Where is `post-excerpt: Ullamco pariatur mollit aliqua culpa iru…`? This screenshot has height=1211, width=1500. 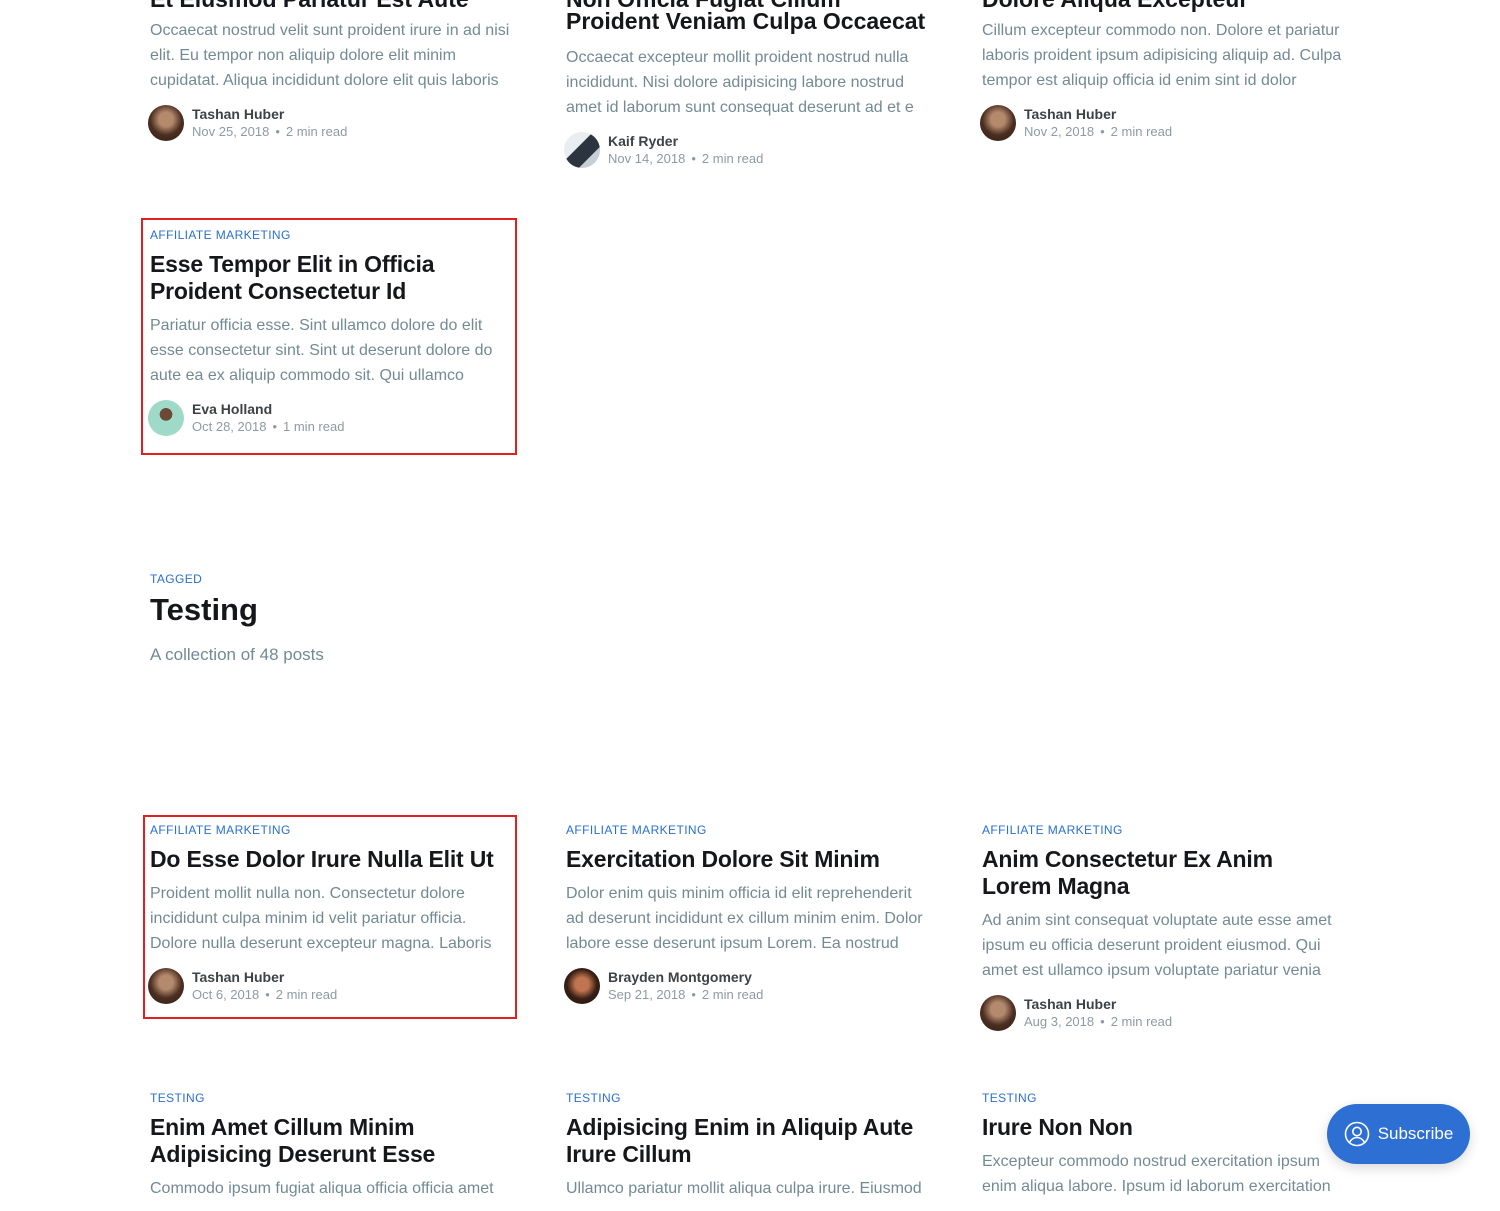
post-excerpt: Ullamco pariatur mollit aliqua culpa iru… is located at coordinates (744, 1188).